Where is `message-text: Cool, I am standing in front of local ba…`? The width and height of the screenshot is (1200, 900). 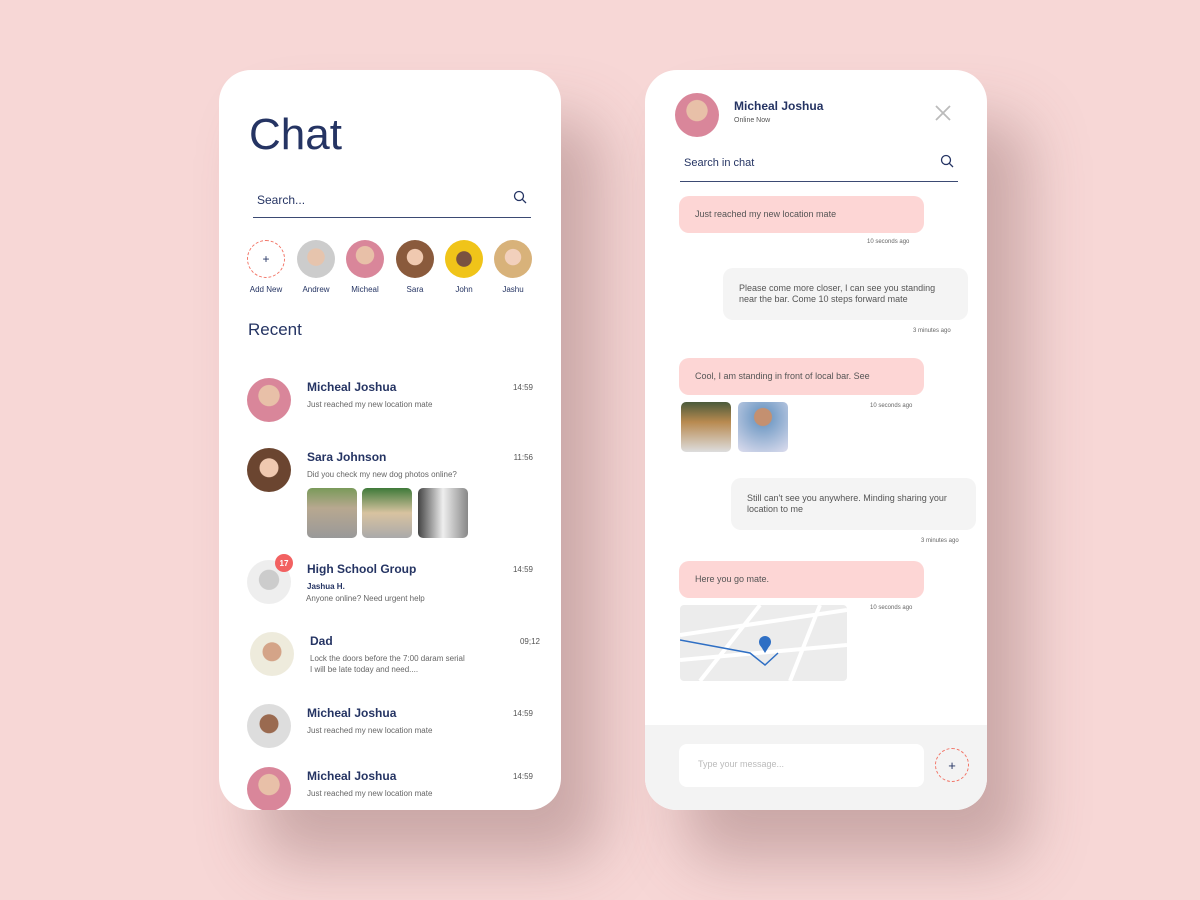 message-text: Cool, I am standing in front of local ba… is located at coordinates (782, 376).